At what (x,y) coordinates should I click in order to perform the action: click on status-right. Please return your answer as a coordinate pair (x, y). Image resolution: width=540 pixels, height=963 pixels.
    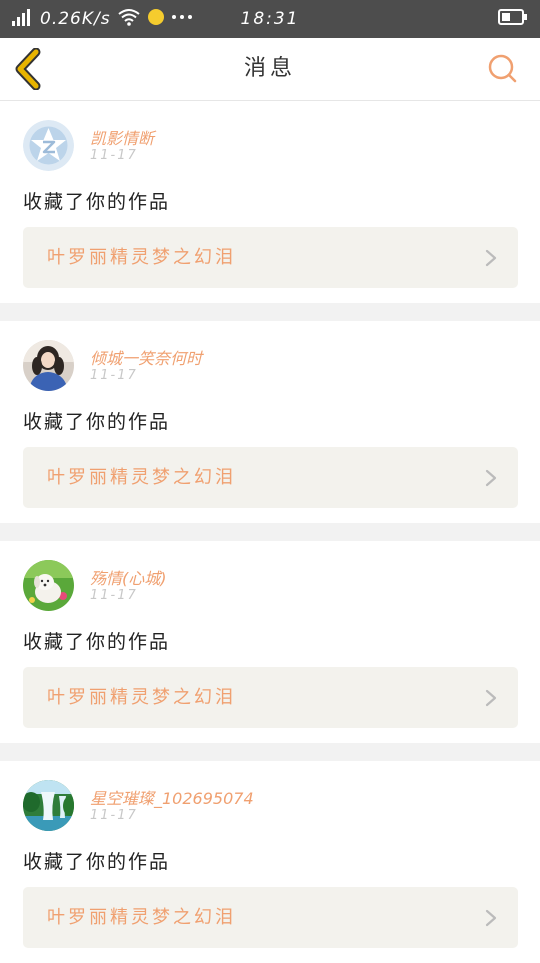
    Looking at the image, I should click on (513, 19).